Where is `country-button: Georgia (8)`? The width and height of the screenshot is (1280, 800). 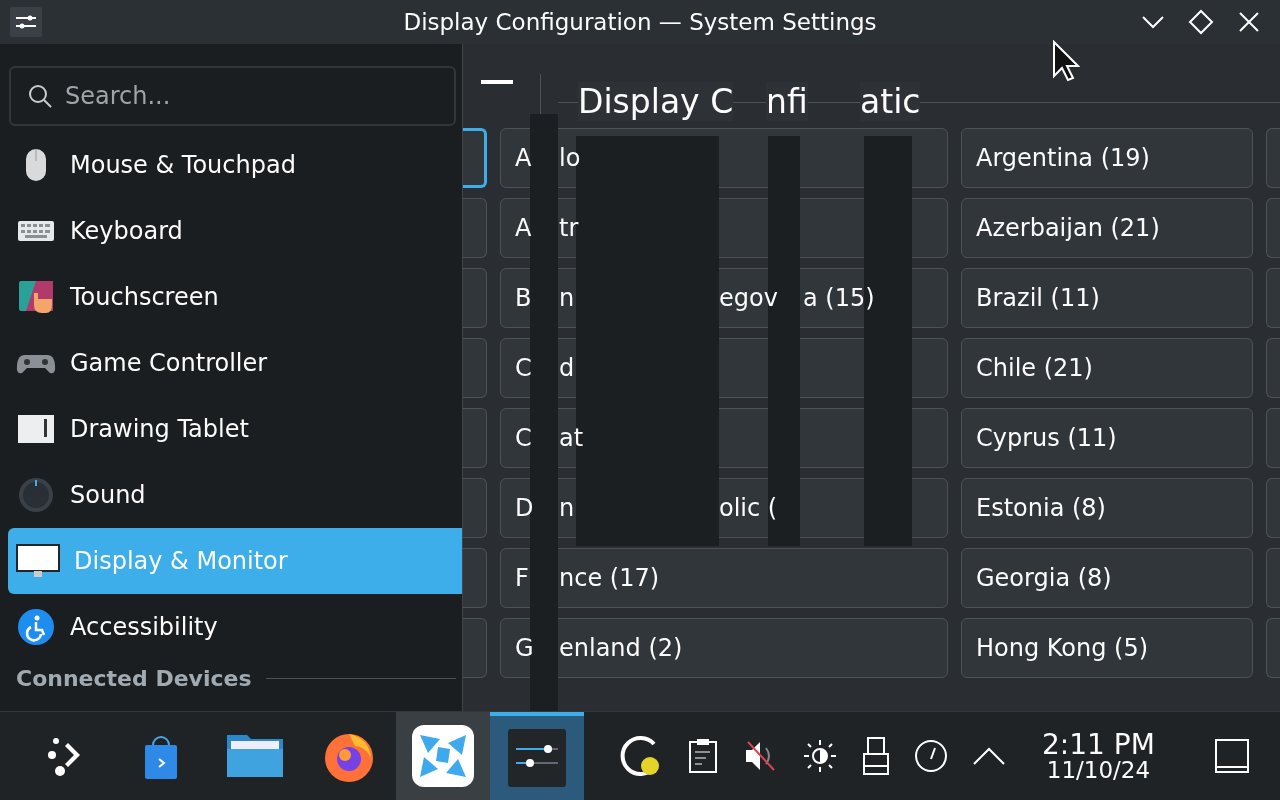 country-button: Georgia (8) is located at coordinates (1107, 578).